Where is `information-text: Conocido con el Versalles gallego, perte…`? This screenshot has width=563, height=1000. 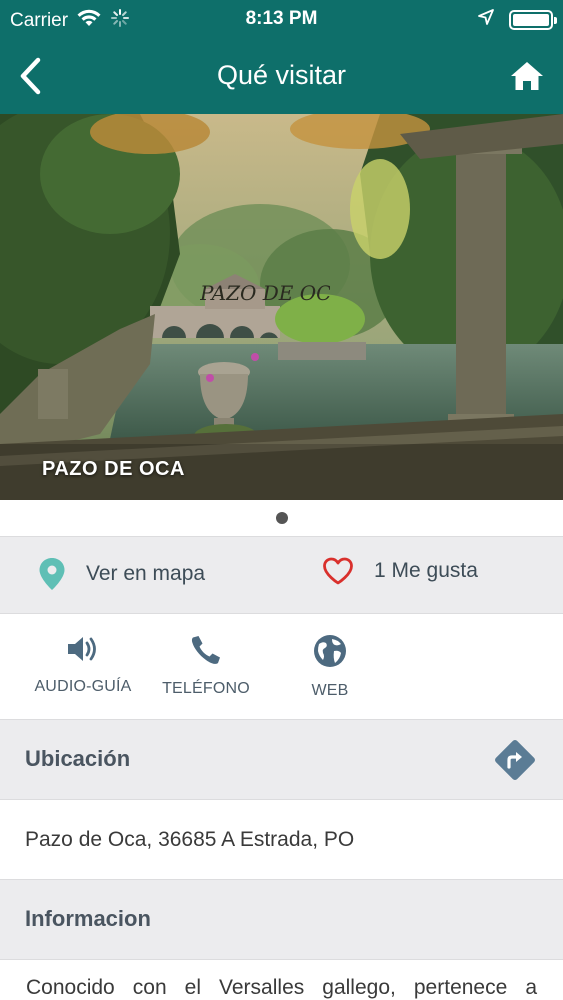 information-text: Conocido con el Versalles gallego, perte… is located at coordinates (281, 987).